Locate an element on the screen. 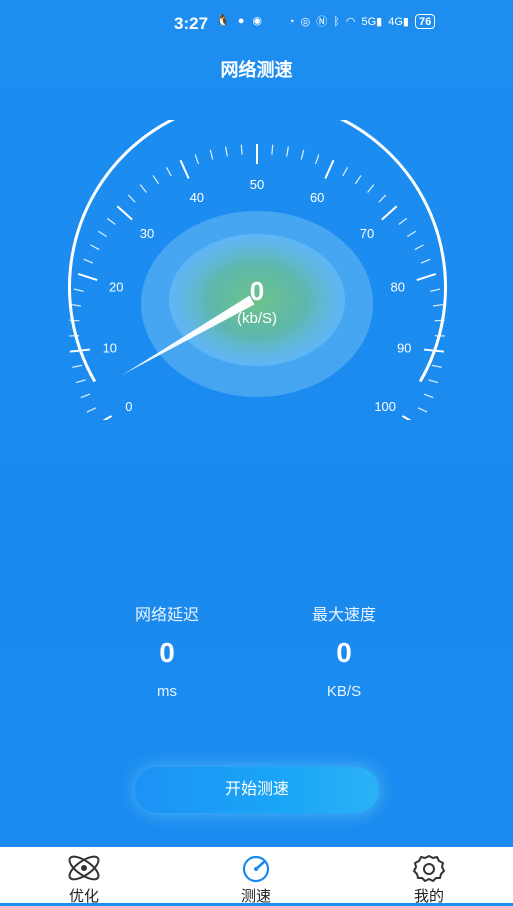 This screenshot has width=513, height=906. max-speed-metric: 最大速度 0 KB/S is located at coordinates (344, 650).